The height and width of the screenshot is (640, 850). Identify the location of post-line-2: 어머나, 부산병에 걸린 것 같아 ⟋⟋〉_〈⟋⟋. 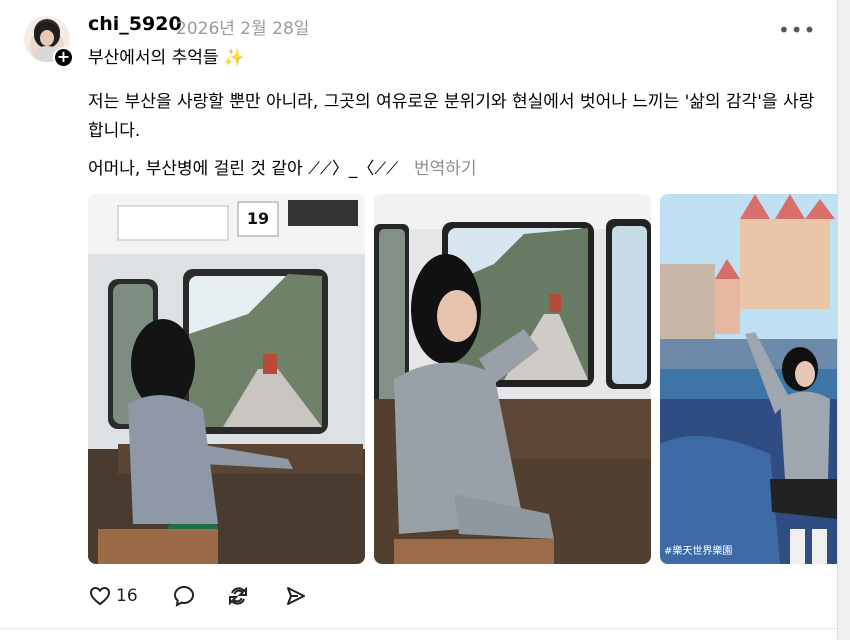
(243, 169).